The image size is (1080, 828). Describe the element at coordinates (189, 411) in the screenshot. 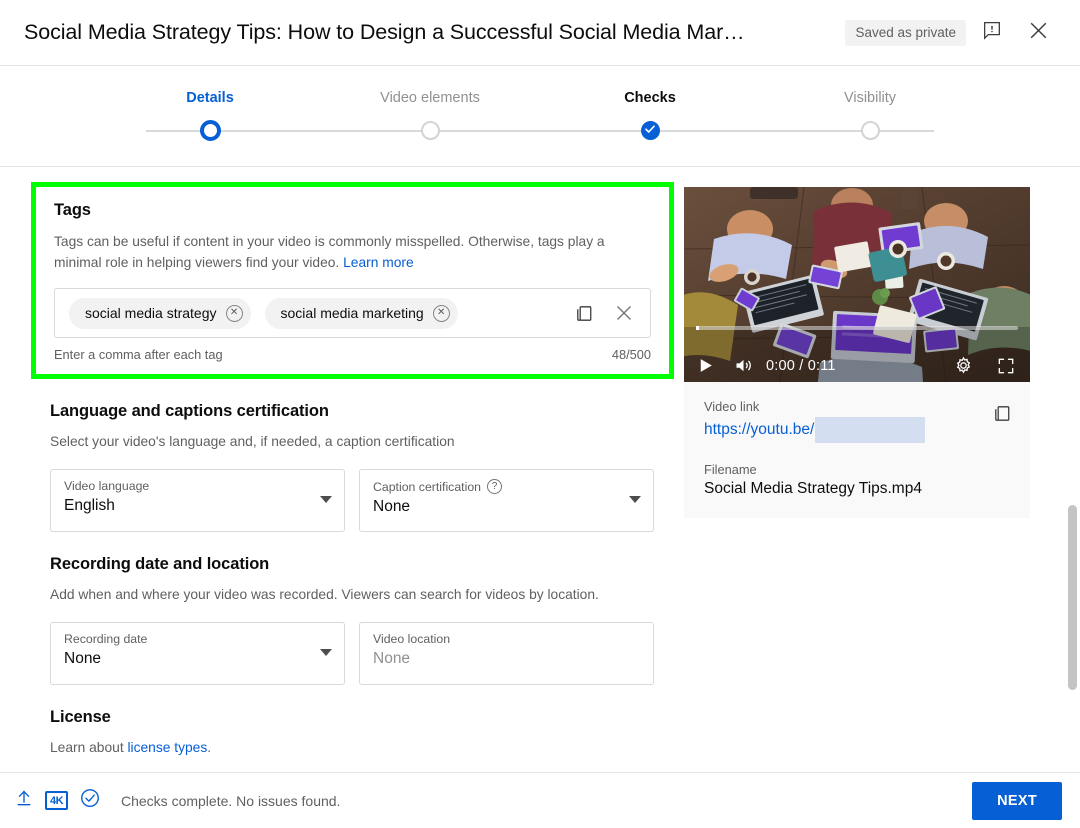

I see `language-title: Language and captions certification` at that location.